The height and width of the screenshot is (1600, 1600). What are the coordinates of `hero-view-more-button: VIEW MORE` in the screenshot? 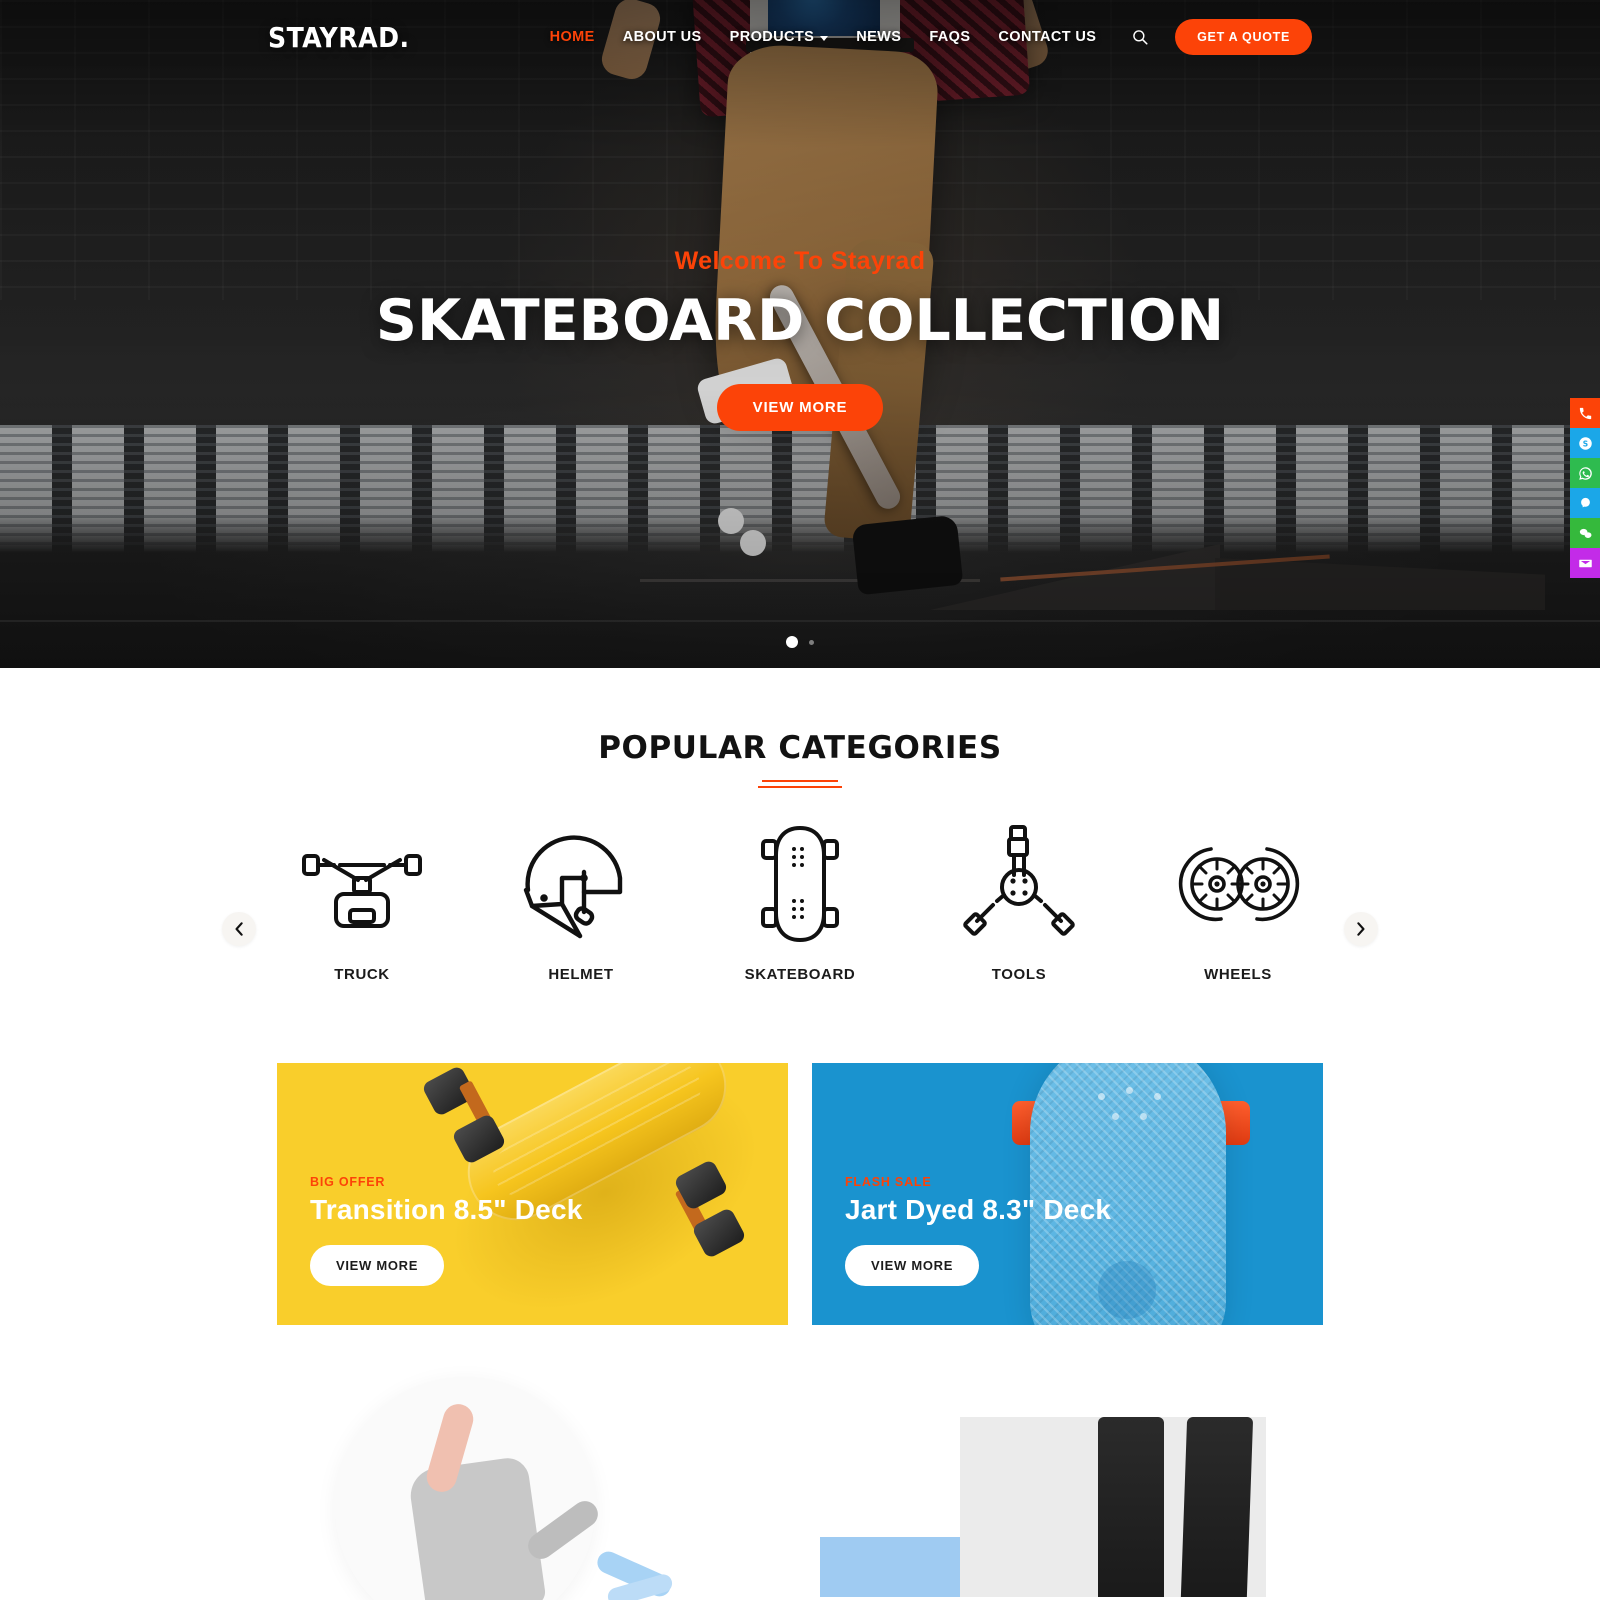 It's located at (800, 407).